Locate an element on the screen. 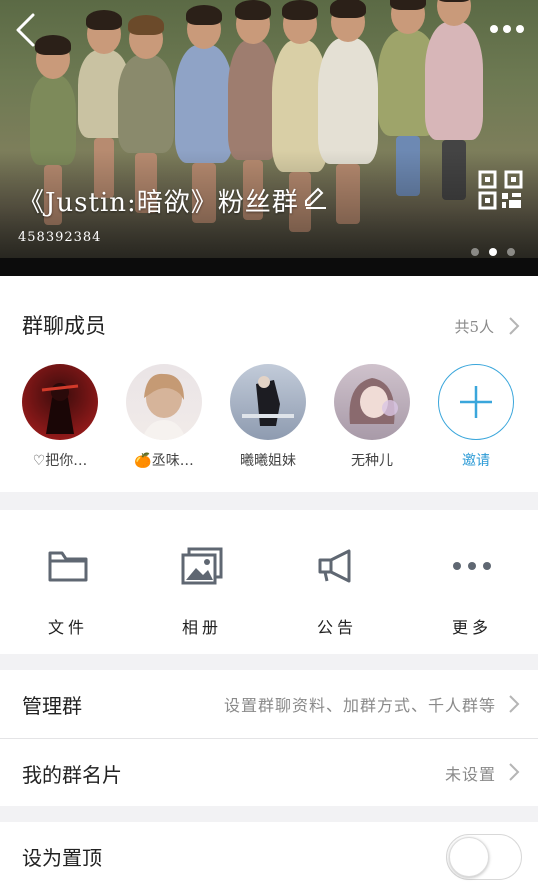 This screenshot has width=538, height=885. tool-label: 文件 is located at coordinates (67, 627).